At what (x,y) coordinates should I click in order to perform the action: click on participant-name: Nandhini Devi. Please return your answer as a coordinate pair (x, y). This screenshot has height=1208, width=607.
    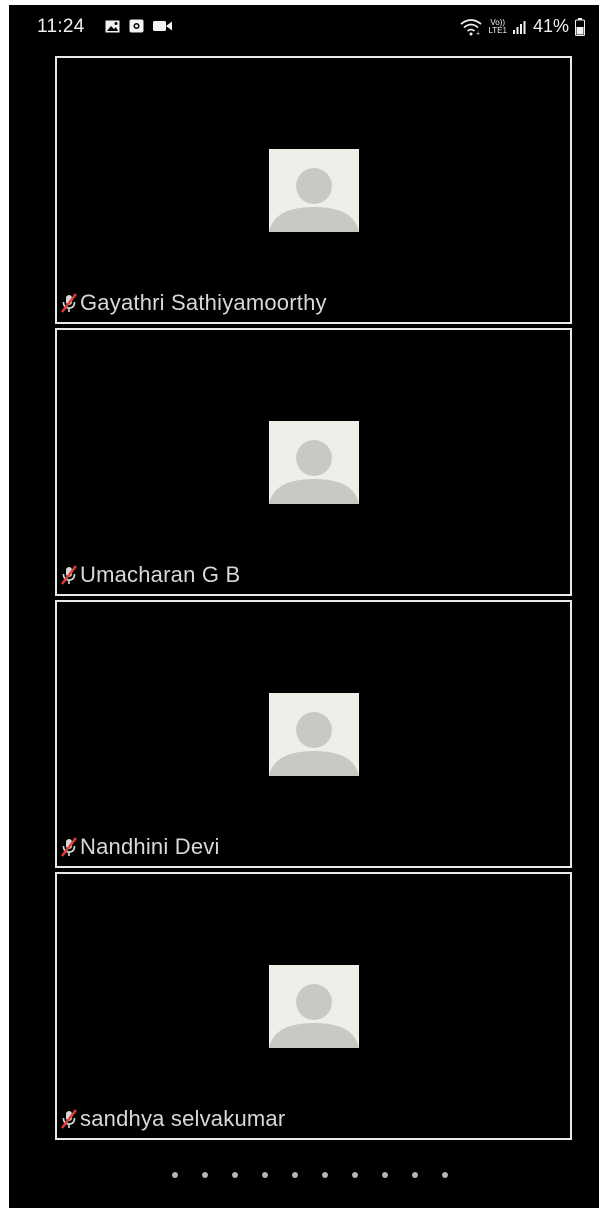
    Looking at the image, I should click on (150, 846).